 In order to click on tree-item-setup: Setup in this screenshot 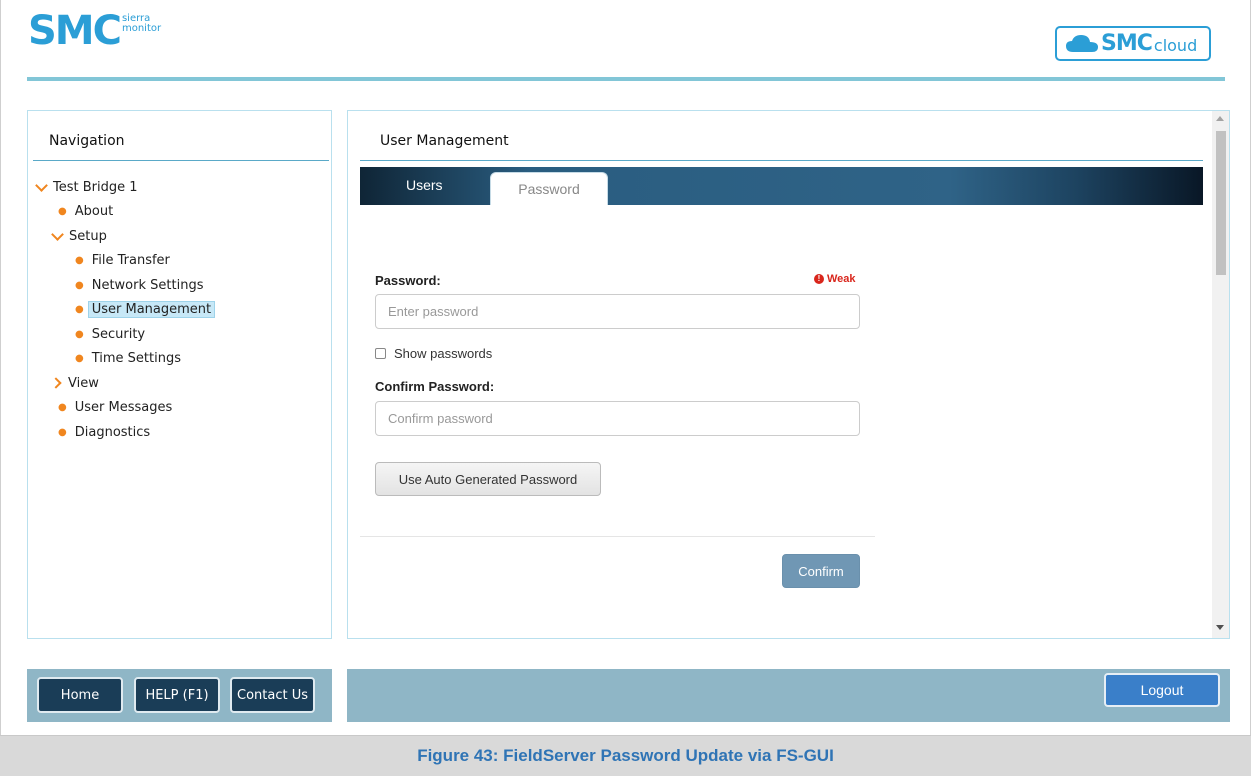, I will do `click(78, 236)`.